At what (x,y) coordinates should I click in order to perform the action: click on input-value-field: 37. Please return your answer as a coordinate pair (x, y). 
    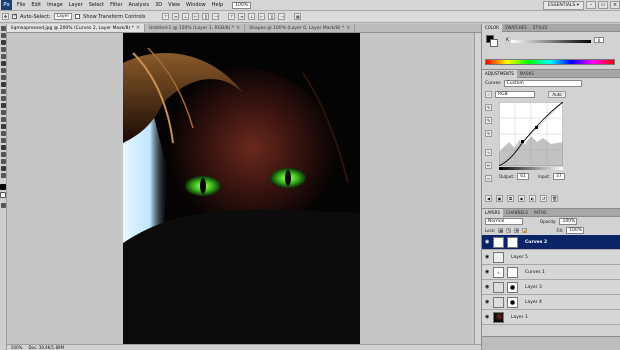
    Looking at the image, I should click on (558, 176).